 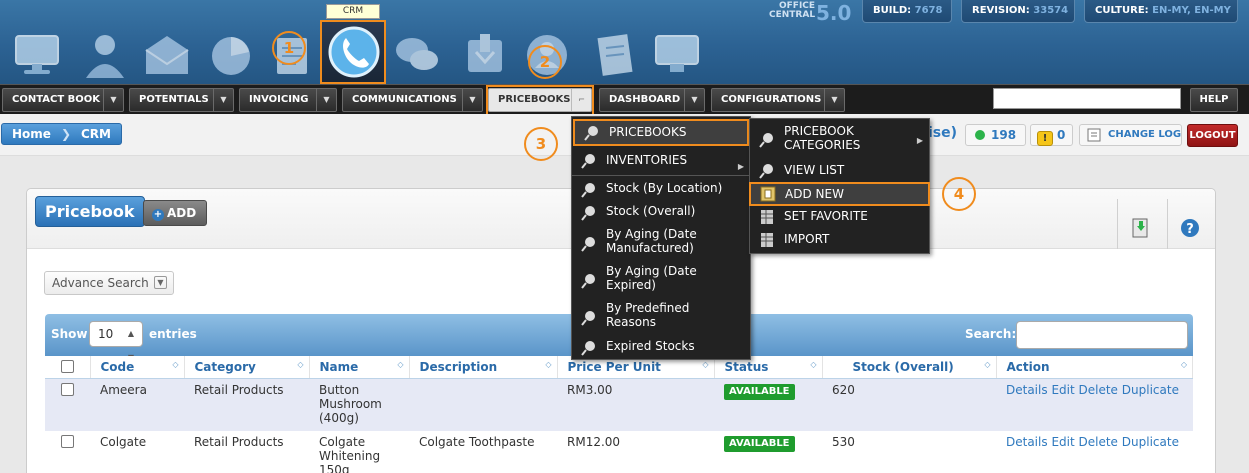 What do you see at coordinates (661, 175) in the screenshot?
I see `menu-divider` at bounding box center [661, 175].